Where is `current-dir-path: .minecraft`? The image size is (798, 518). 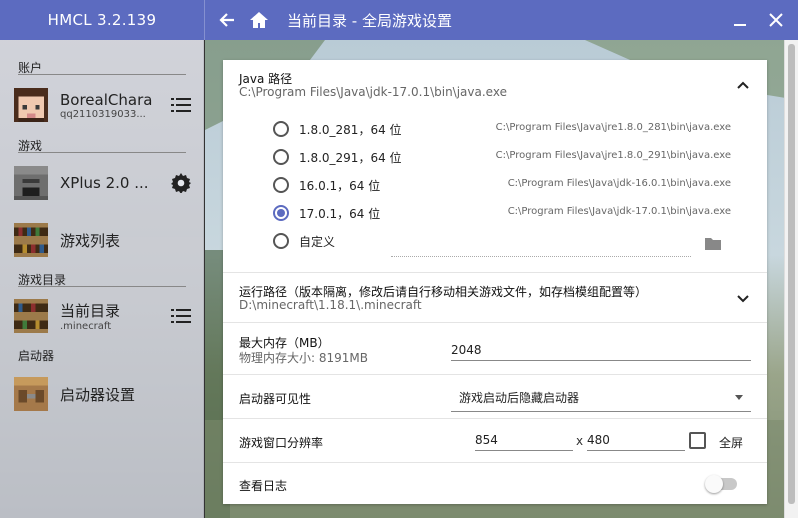 current-dir-path: .minecraft is located at coordinates (86, 326).